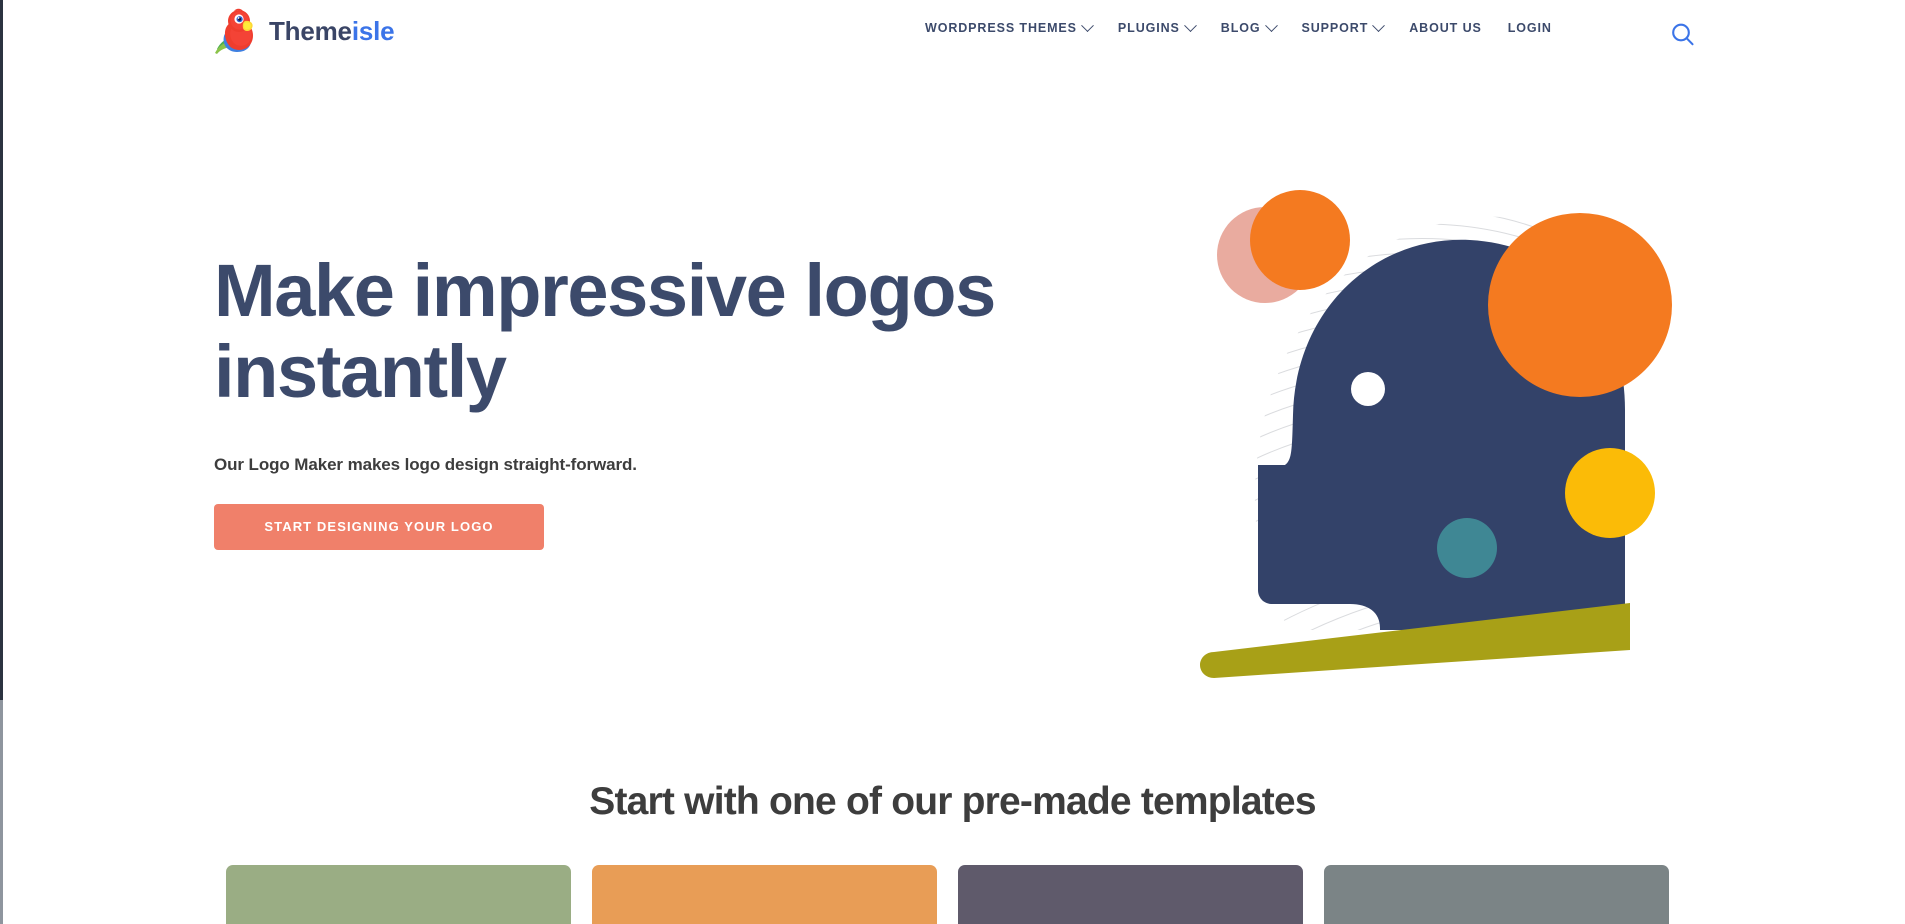  I want to click on parrot-logo-icon, so click(236, 31).